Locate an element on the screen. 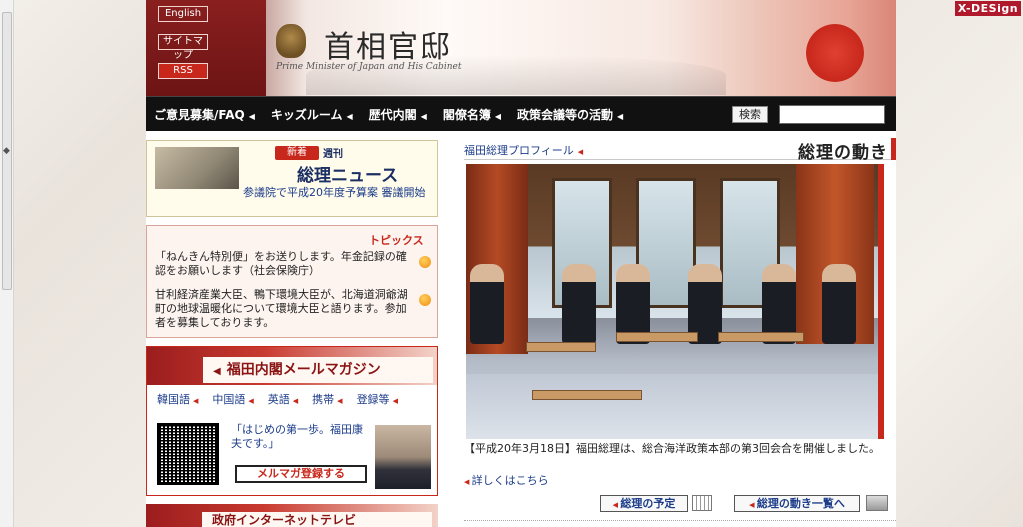  vertical-scrollbar: ◆ is located at coordinates (7, 263).